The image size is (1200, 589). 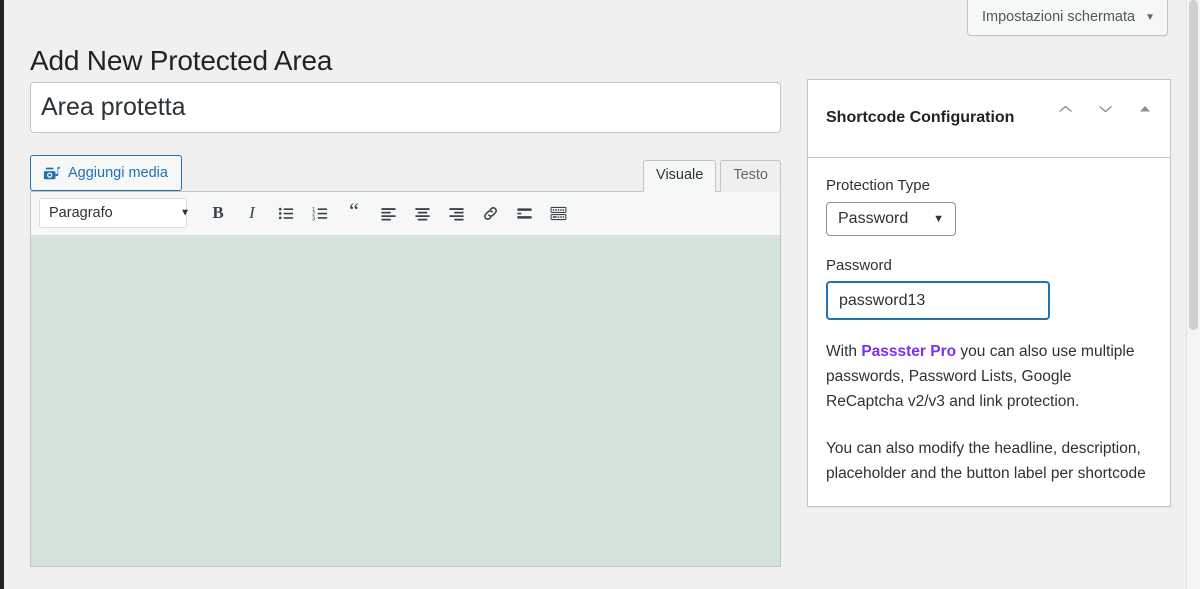 I want to click on editor-mode-tabs: Visuale Testo, so click(x=712, y=175).